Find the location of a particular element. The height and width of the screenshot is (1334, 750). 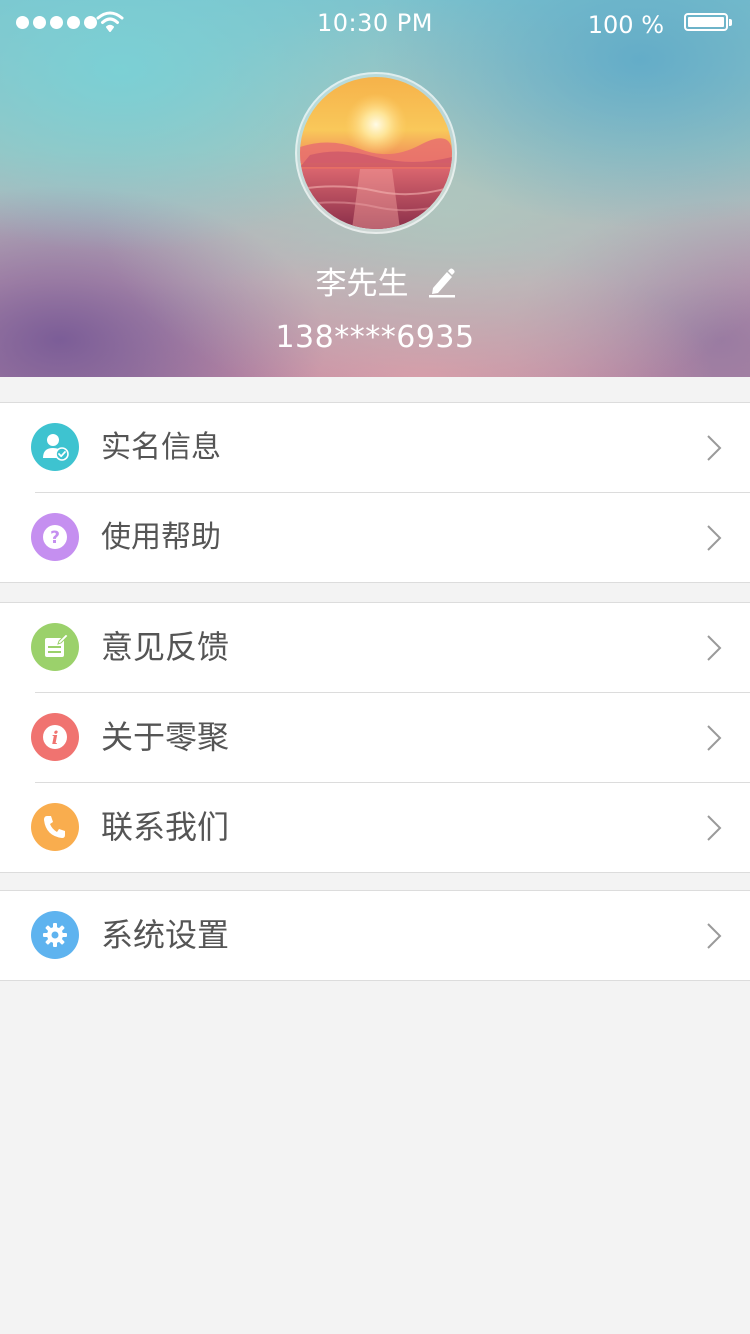

phone-icon is located at coordinates (55, 827).